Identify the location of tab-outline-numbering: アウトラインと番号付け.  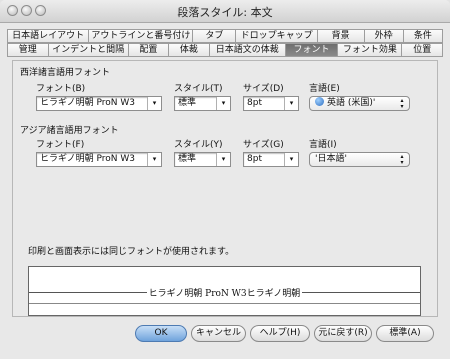
(141, 36).